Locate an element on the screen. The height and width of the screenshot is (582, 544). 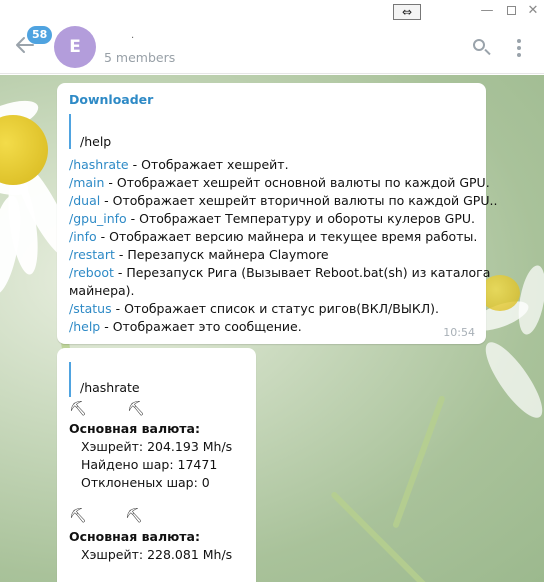
resize-cursor-icon: ⇔ is located at coordinates (407, 12).